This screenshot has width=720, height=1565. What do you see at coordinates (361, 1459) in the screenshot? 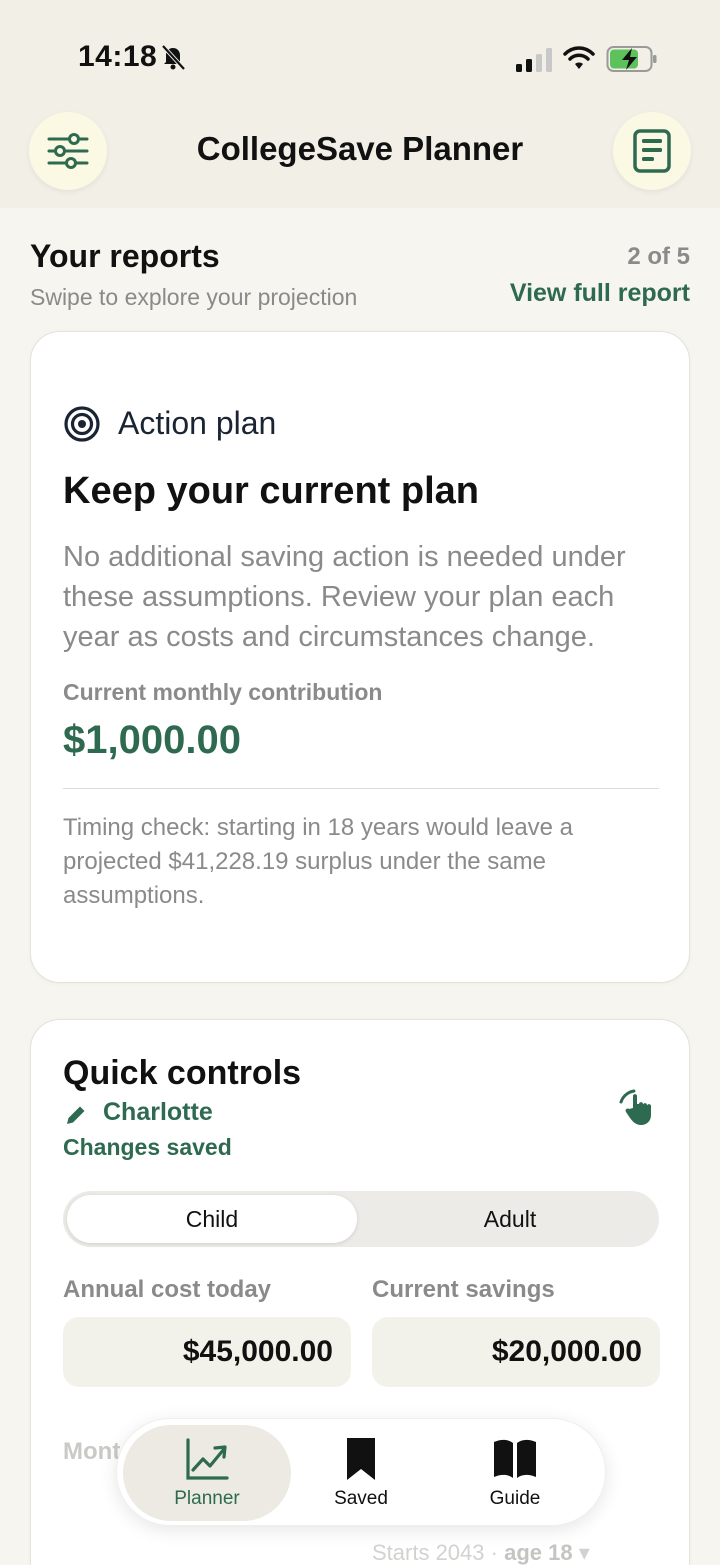
I see `bookmark-icon` at bounding box center [361, 1459].